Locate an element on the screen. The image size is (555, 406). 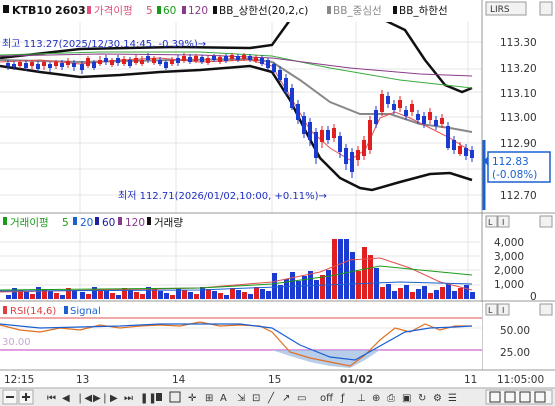
y-tick: 50.00 is located at coordinates (515, 331).